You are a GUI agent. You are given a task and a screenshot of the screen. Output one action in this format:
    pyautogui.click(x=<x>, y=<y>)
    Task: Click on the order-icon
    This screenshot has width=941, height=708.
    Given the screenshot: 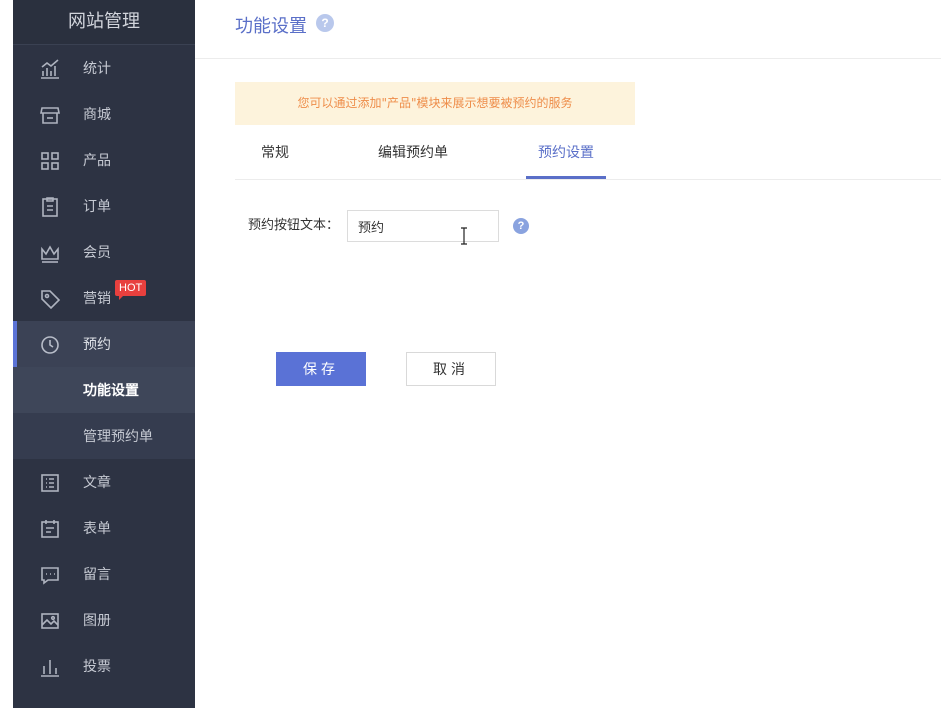 What is the action you would take?
    pyautogui.click(x=50, y=207)
    